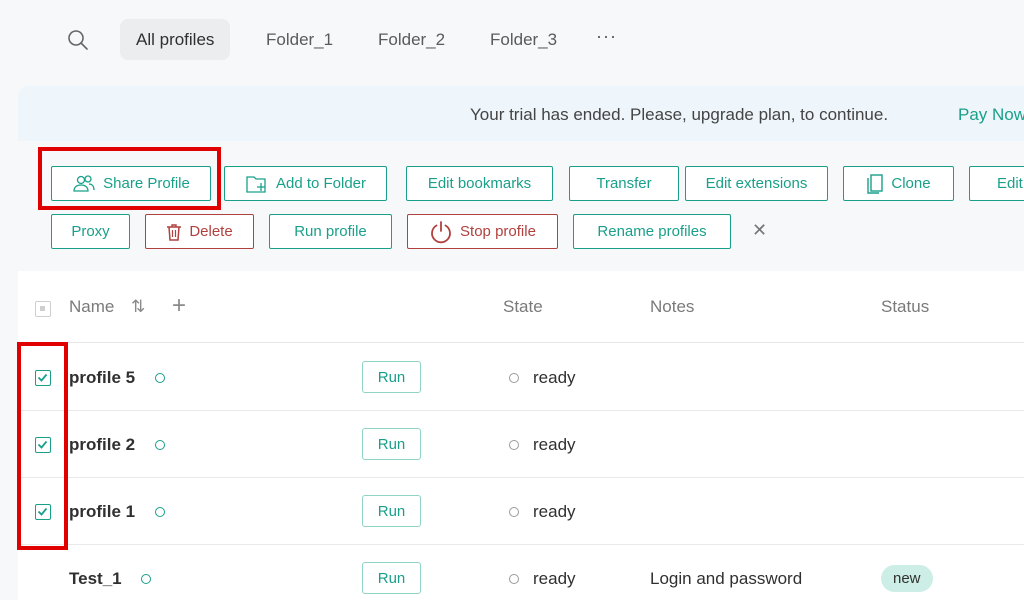  What do you see at coordinates (43, 309) in the screenshot?
I see `select-all-checkbox` at bounding box center [43, 309].